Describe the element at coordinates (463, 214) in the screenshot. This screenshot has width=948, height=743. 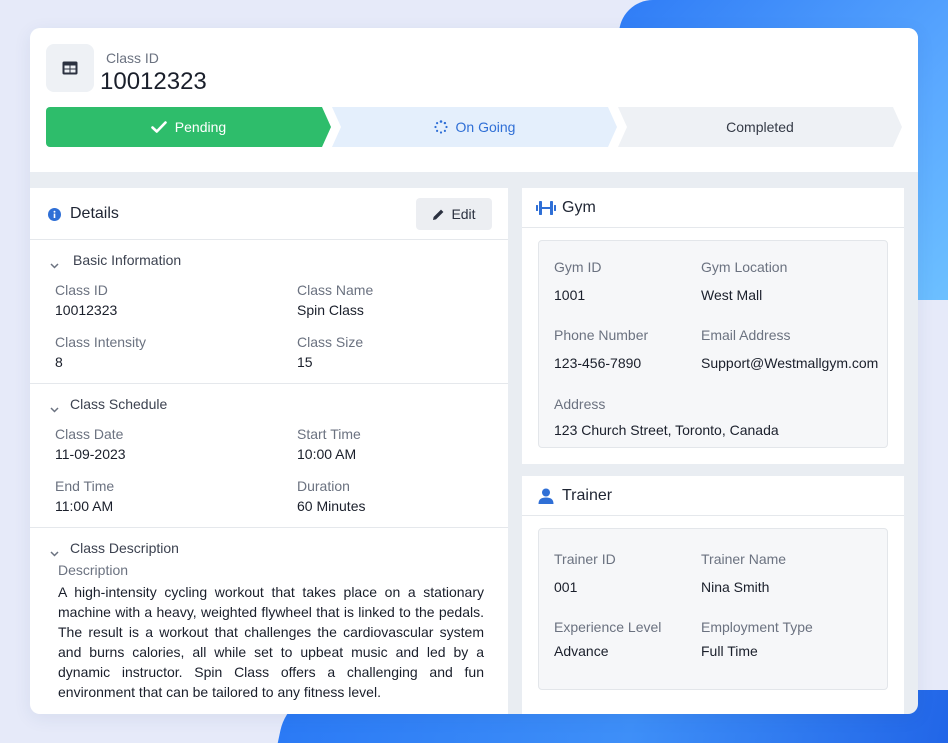
I see `edit-label: Edit` at that location.